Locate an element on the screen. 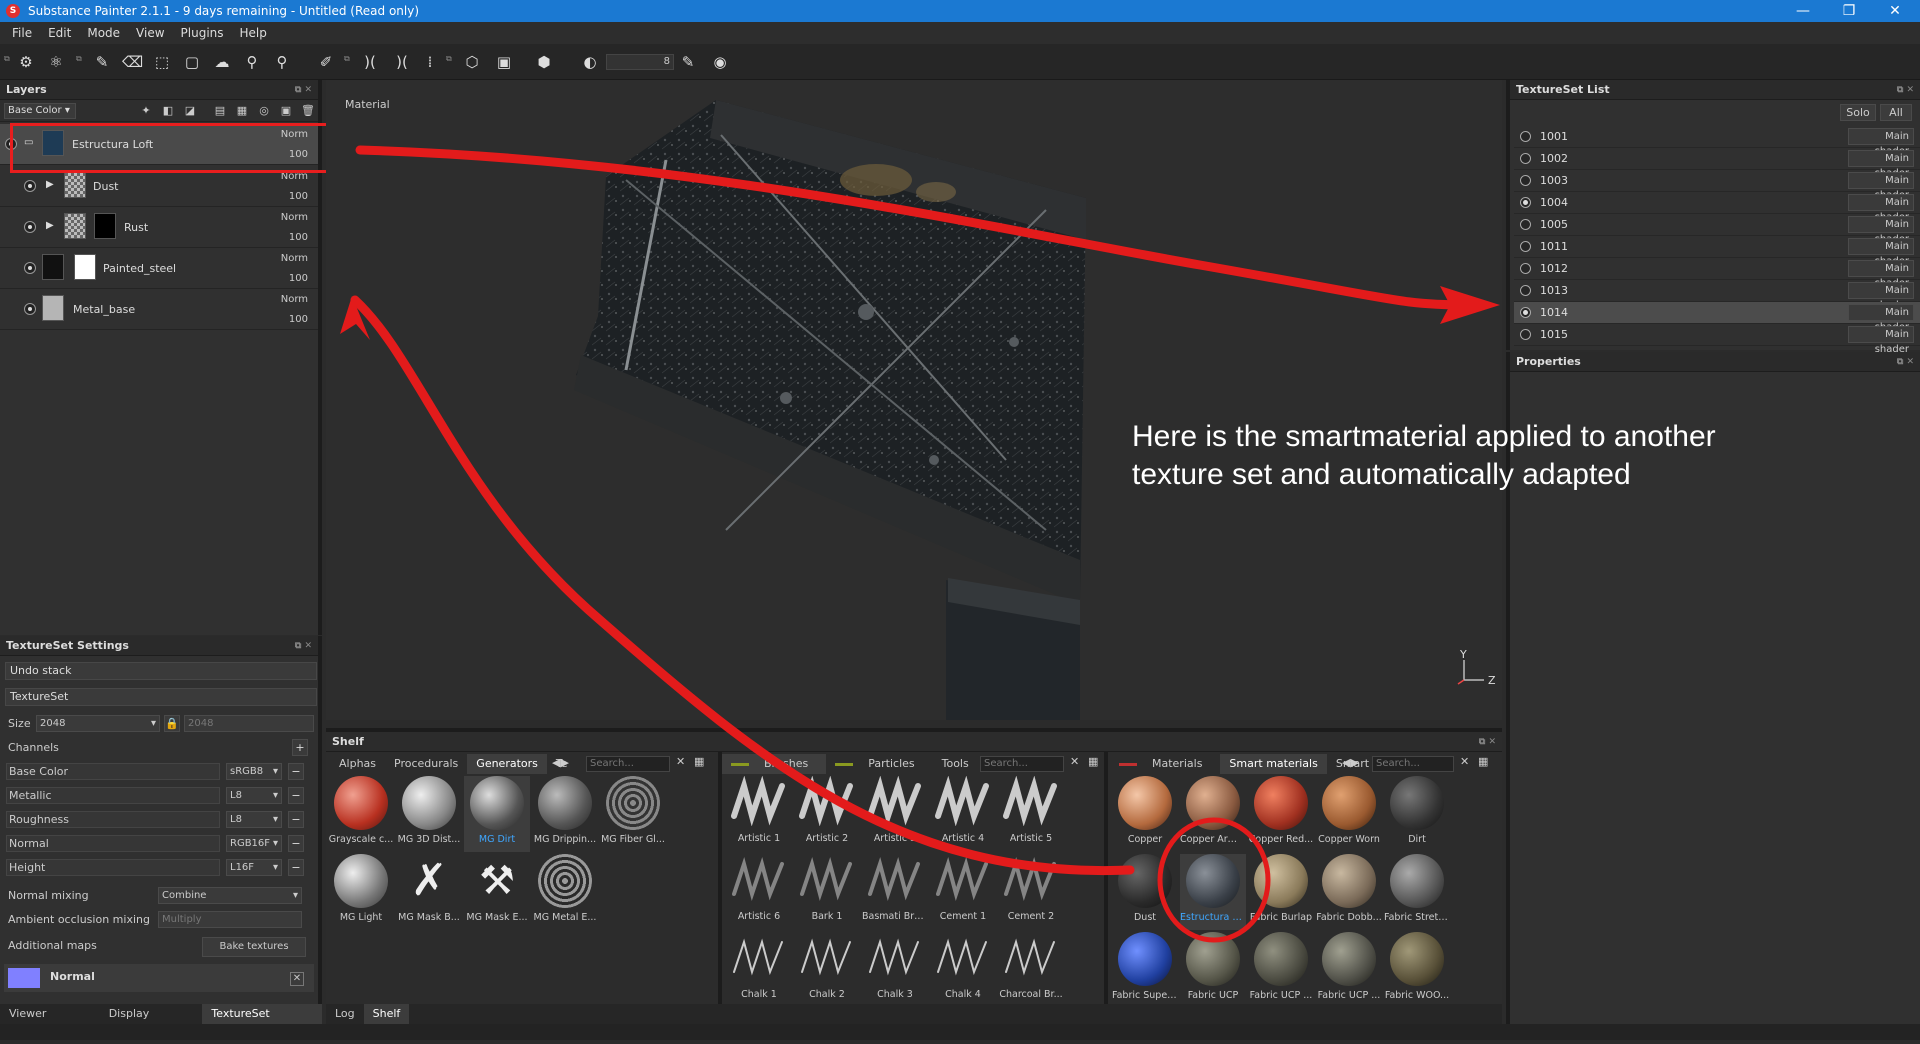 The image size is (1920, 1044). tab-log: Log is located at coordinates (345, 1014).